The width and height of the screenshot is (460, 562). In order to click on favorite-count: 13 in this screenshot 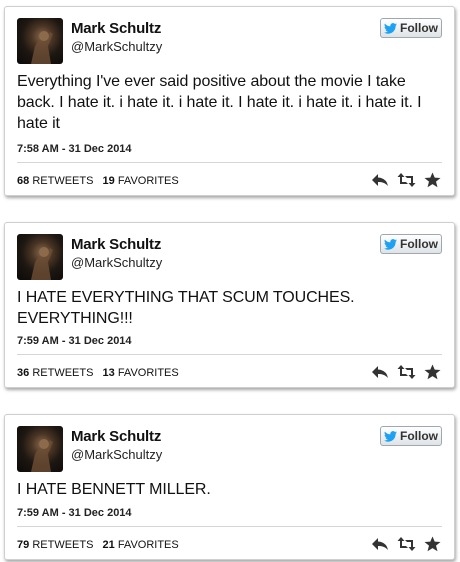, I will do `click(109, 373)`.